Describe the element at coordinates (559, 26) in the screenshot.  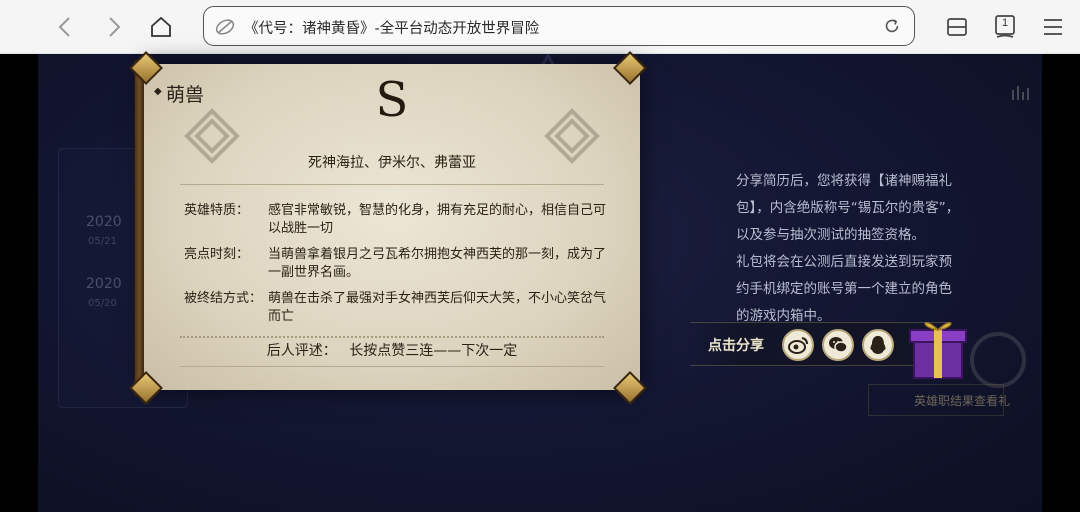
I see `address-bar: 《代号：诸神黄昏》-全平台动态开放世界冒险` at that location.